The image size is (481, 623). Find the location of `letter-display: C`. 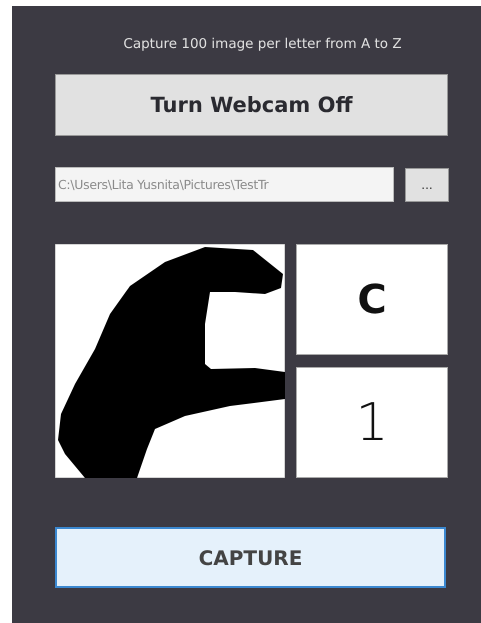

letter-display: C is located at coordinates (372, 299).